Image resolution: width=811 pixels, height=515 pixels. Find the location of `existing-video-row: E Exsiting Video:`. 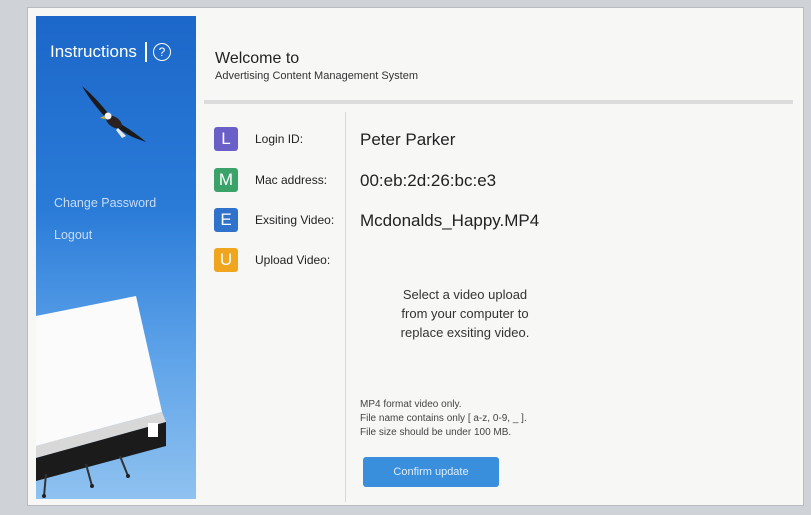

existing-video-row: E Exsiting Video: is located at coordinates (274, 220).